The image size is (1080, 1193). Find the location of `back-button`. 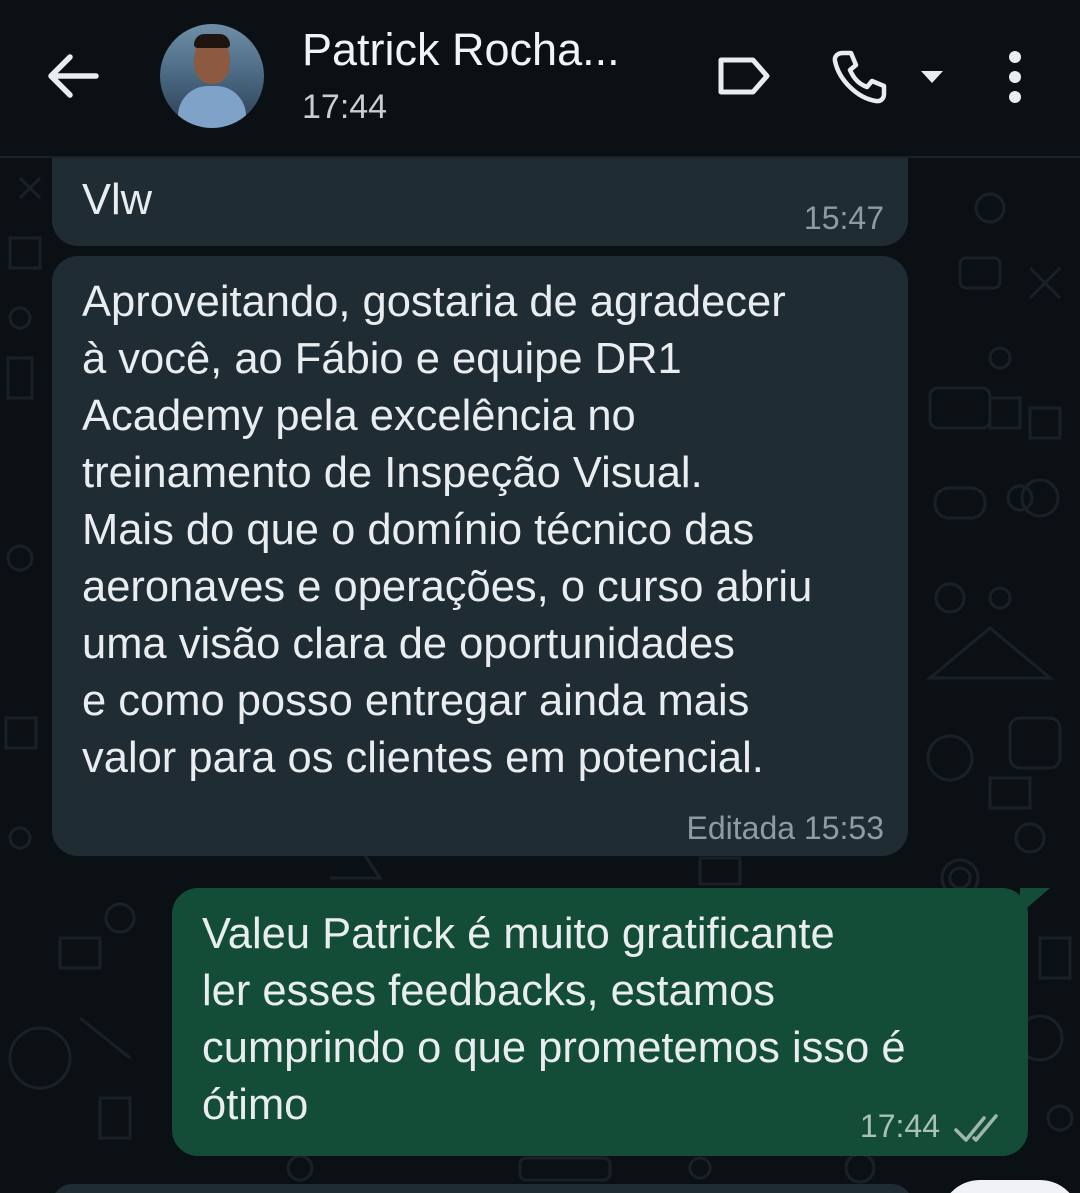

back-button is located at coordinates (73, 76).